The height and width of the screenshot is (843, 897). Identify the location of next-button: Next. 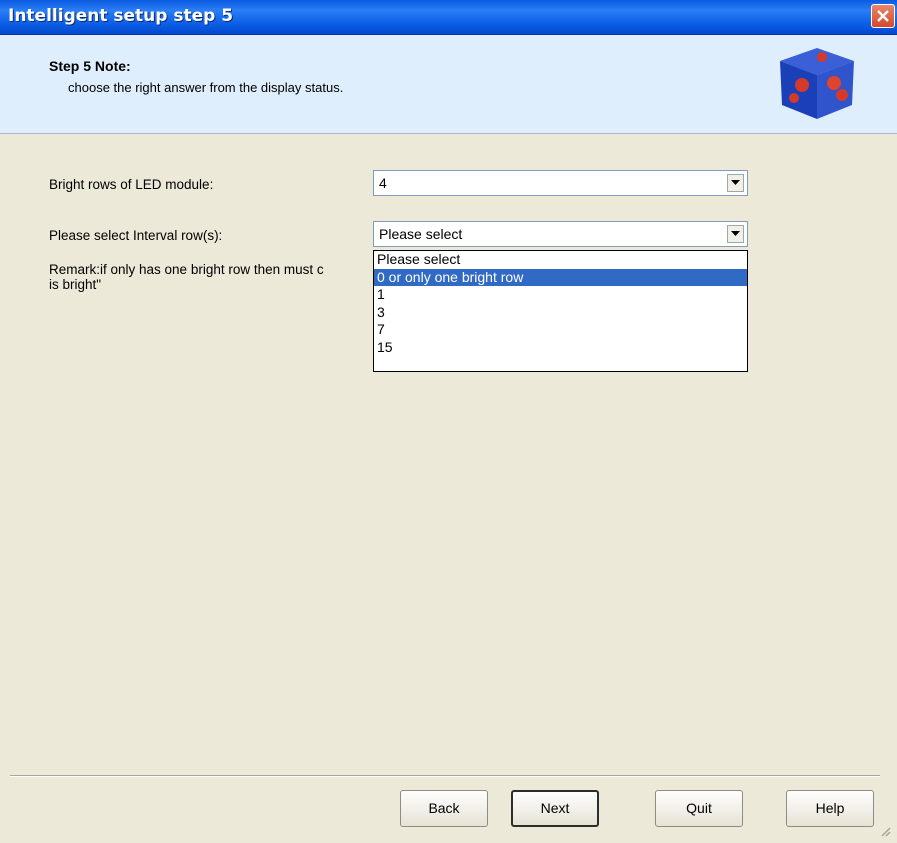
(555, 808).